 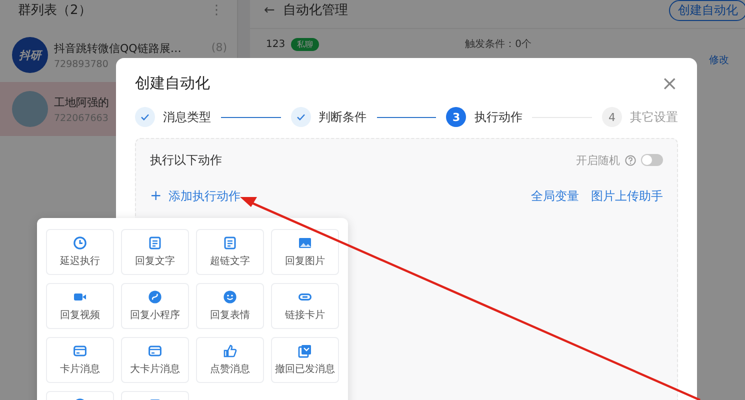 What do you see at coordinates (187, 117) in the screenshot?
I see `step-label: 消息类型` at bounding box center [187, 117].